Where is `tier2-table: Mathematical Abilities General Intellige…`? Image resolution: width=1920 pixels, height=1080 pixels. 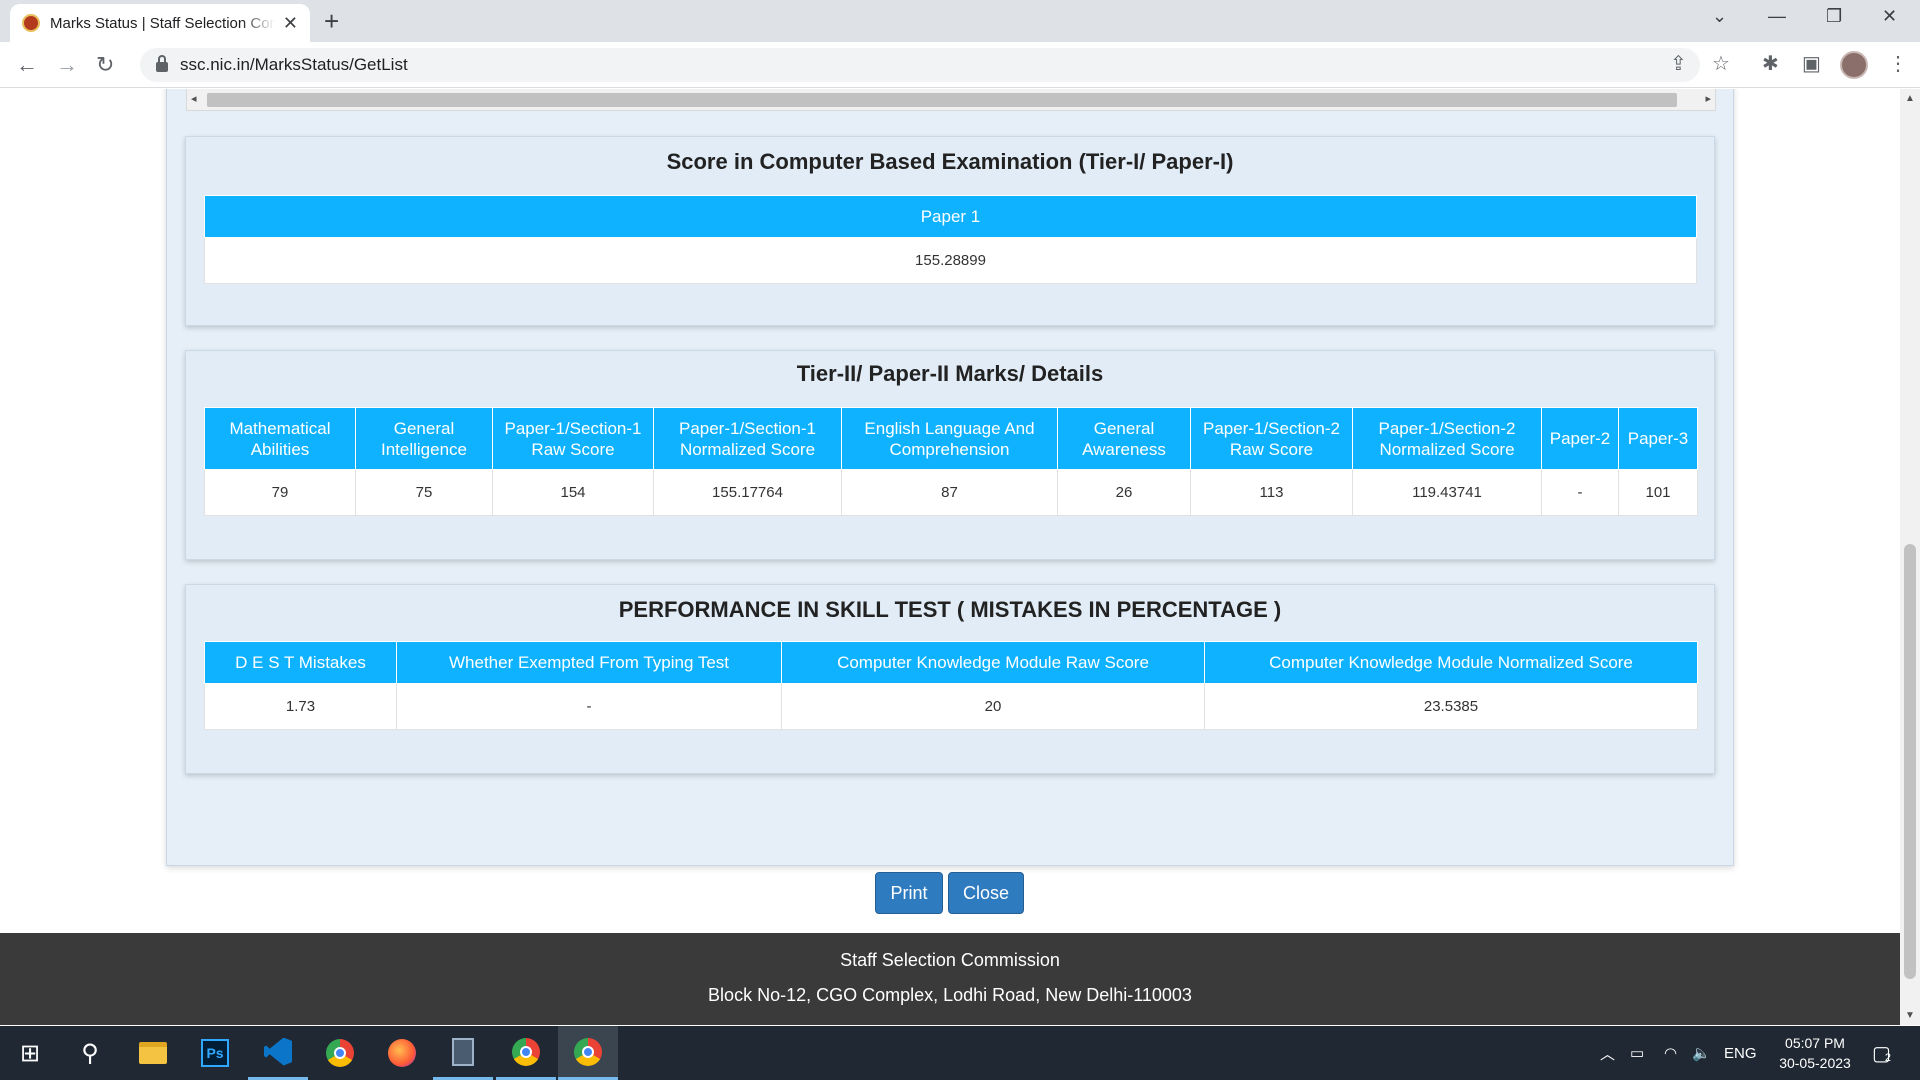
tier2-table: Mathematical Abilities General Intellige… is located at coordinates (951, 461).